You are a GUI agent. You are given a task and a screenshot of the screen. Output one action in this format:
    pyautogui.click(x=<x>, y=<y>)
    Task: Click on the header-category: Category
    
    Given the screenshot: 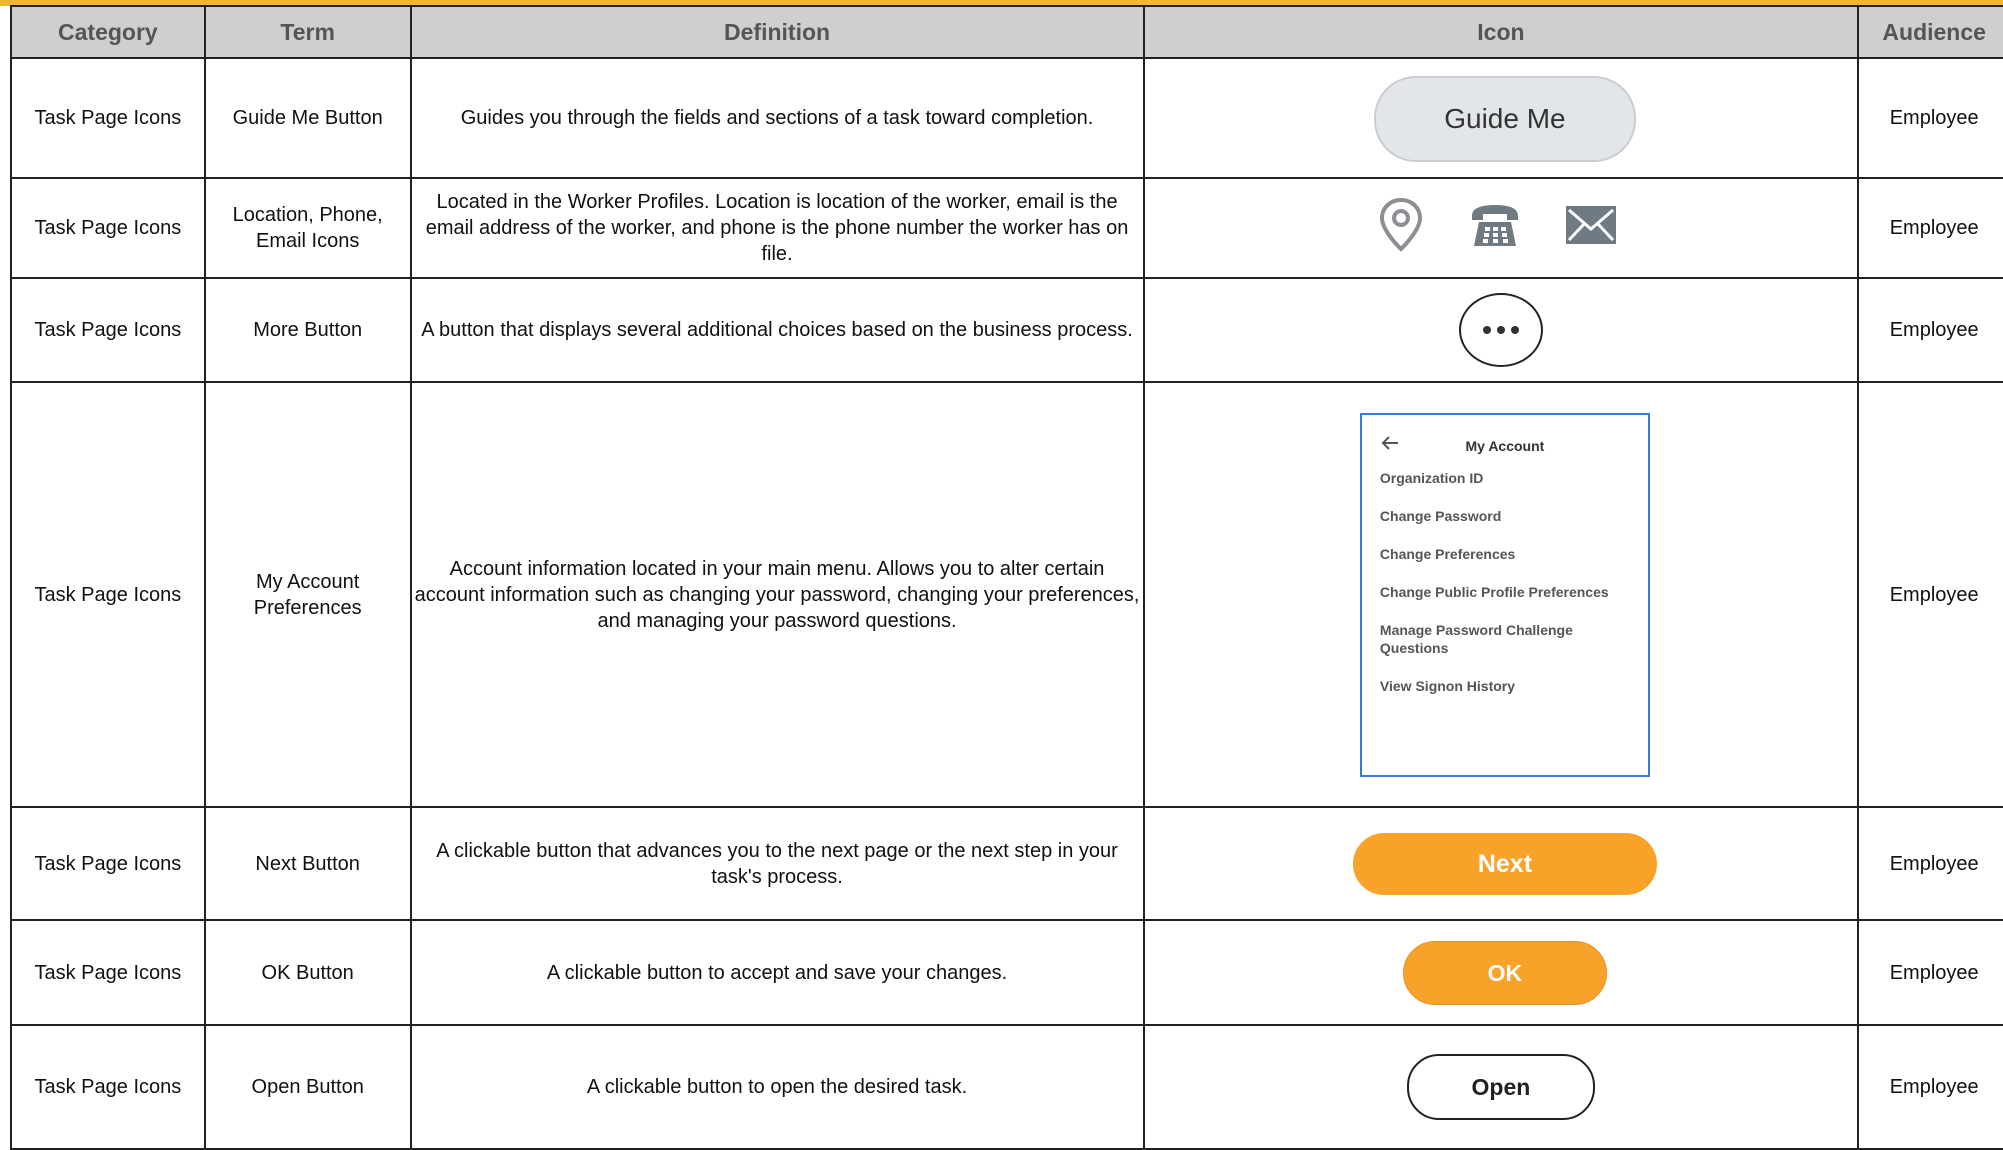 What is the action you would take?
    pyautogui.click(x=108, y=32)
    